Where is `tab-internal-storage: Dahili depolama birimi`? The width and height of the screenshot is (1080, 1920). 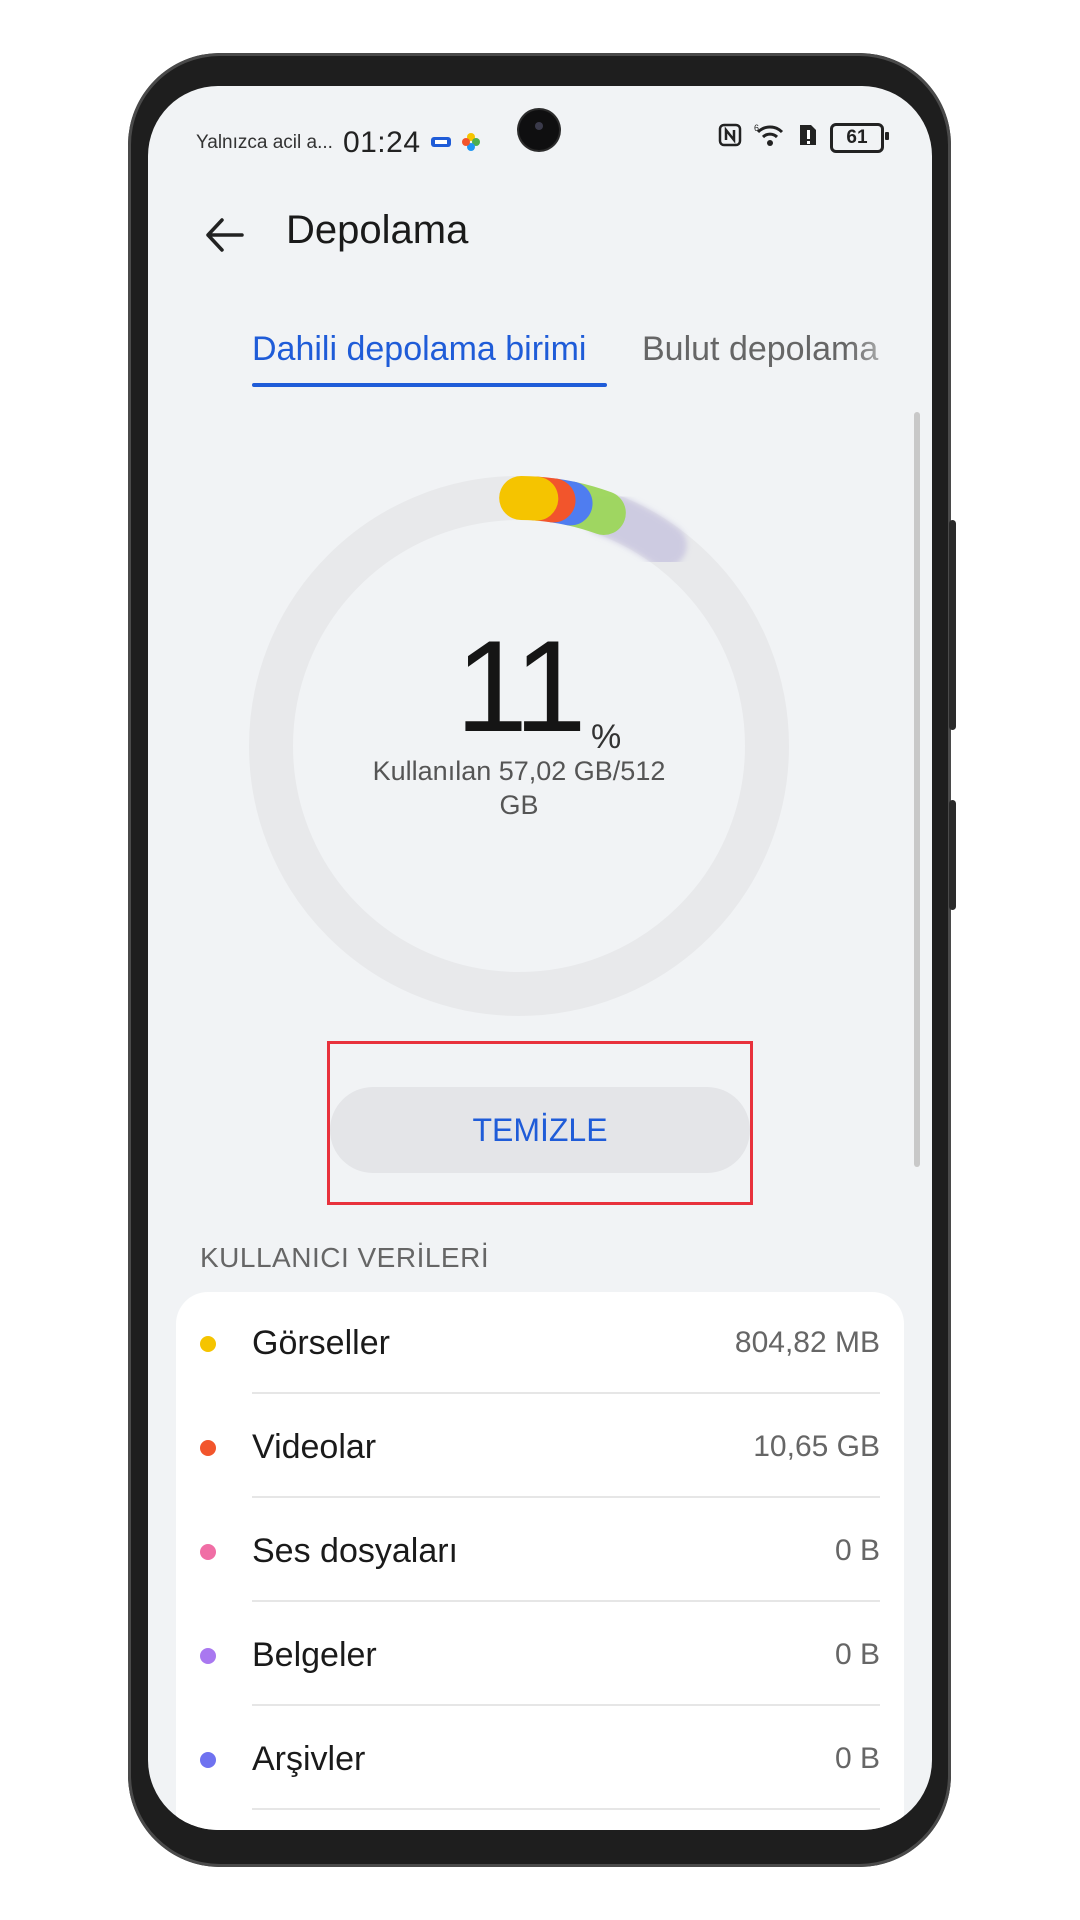 tab-internal-storage: Dahili depolama birimi is located at coordinates (419, 349).